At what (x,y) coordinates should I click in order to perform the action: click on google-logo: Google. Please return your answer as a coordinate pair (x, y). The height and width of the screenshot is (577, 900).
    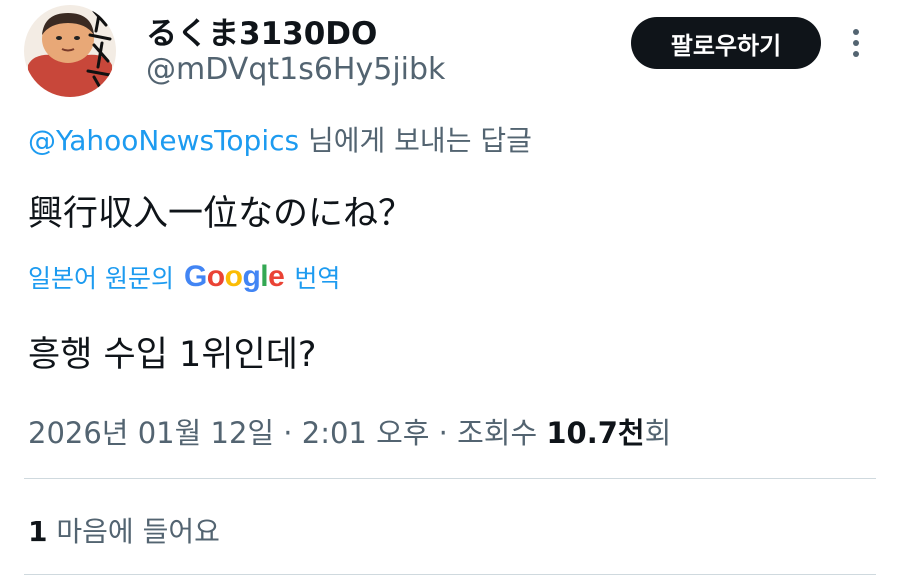
    Looking at the image, I should click on (234, 277).